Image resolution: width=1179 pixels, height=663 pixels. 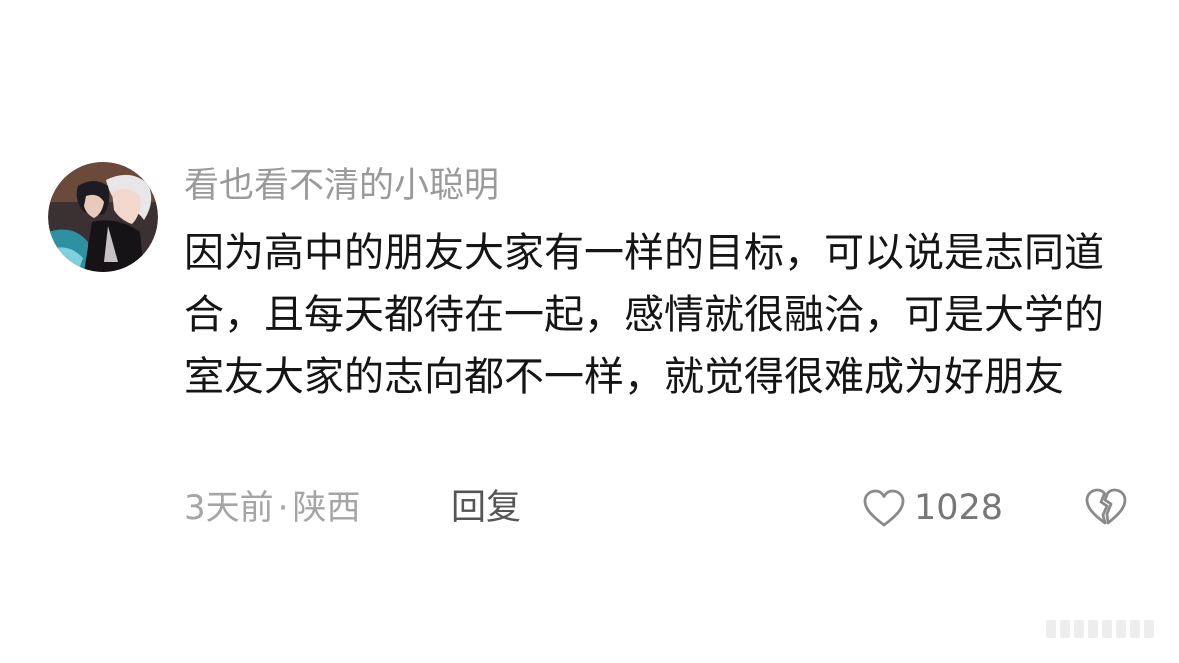 I want to click on heart-outline-icon, so click(x=884, y=508).